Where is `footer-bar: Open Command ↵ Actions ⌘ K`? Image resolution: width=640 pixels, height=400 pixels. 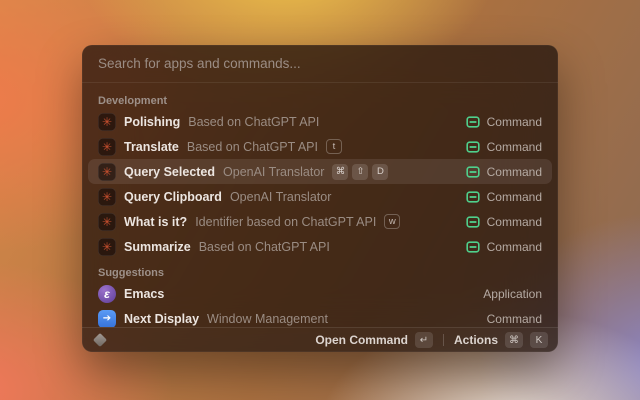
footer-bar: Open Command ↵ Actions ⌘ K is located at coordinates (320, 339).